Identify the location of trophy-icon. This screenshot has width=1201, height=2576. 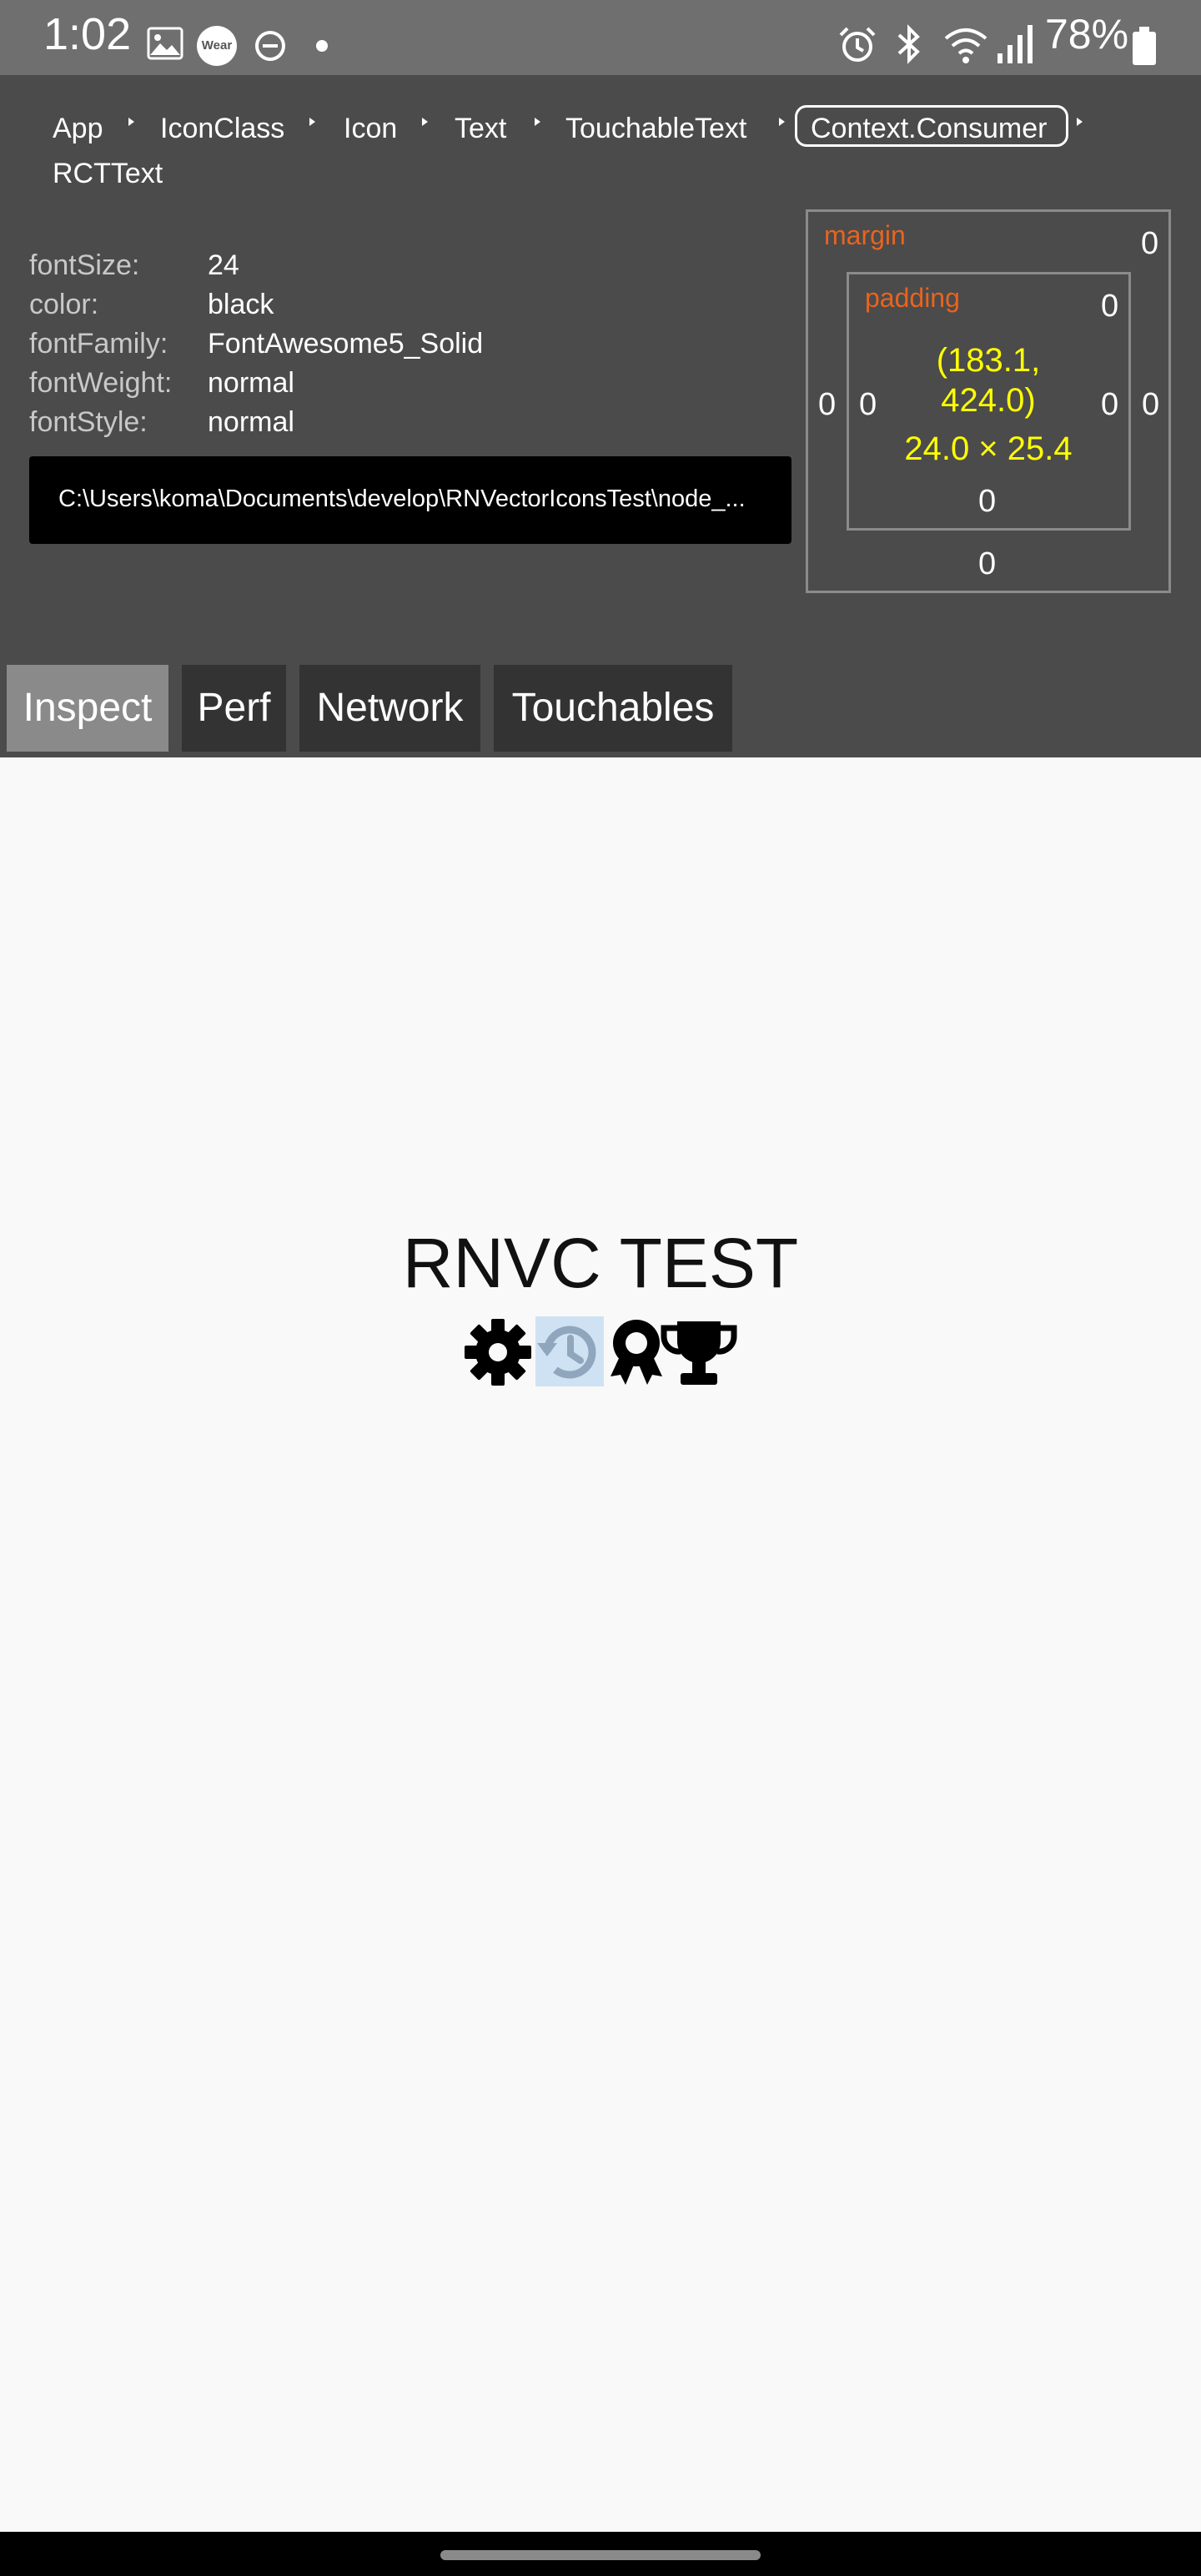
(699, 1352).